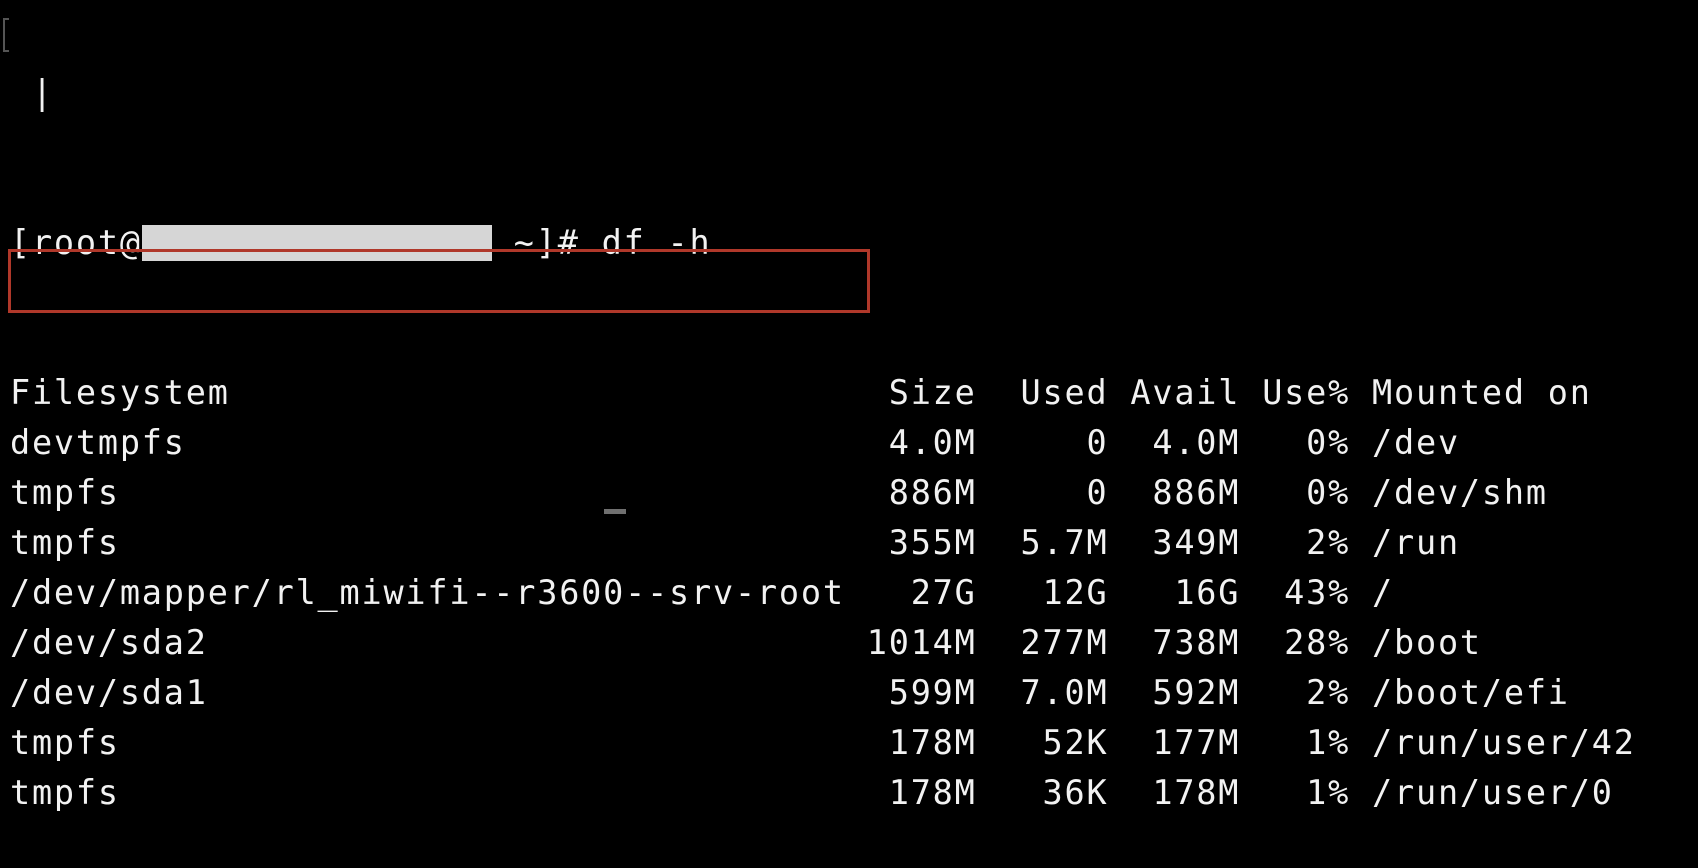 This screenshot has height=868, width=1698. What do you see at coordinates (427, 392) in the screenshot?
I see `filesystem-cell: Filesystem` at bounding box center [427, 392].